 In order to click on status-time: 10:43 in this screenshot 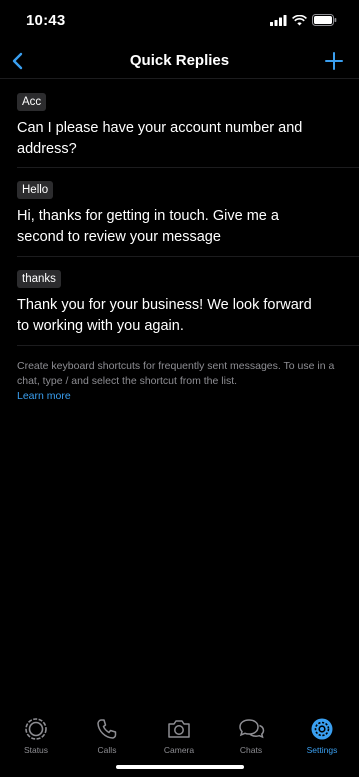, I will do `click(46, 20)`.